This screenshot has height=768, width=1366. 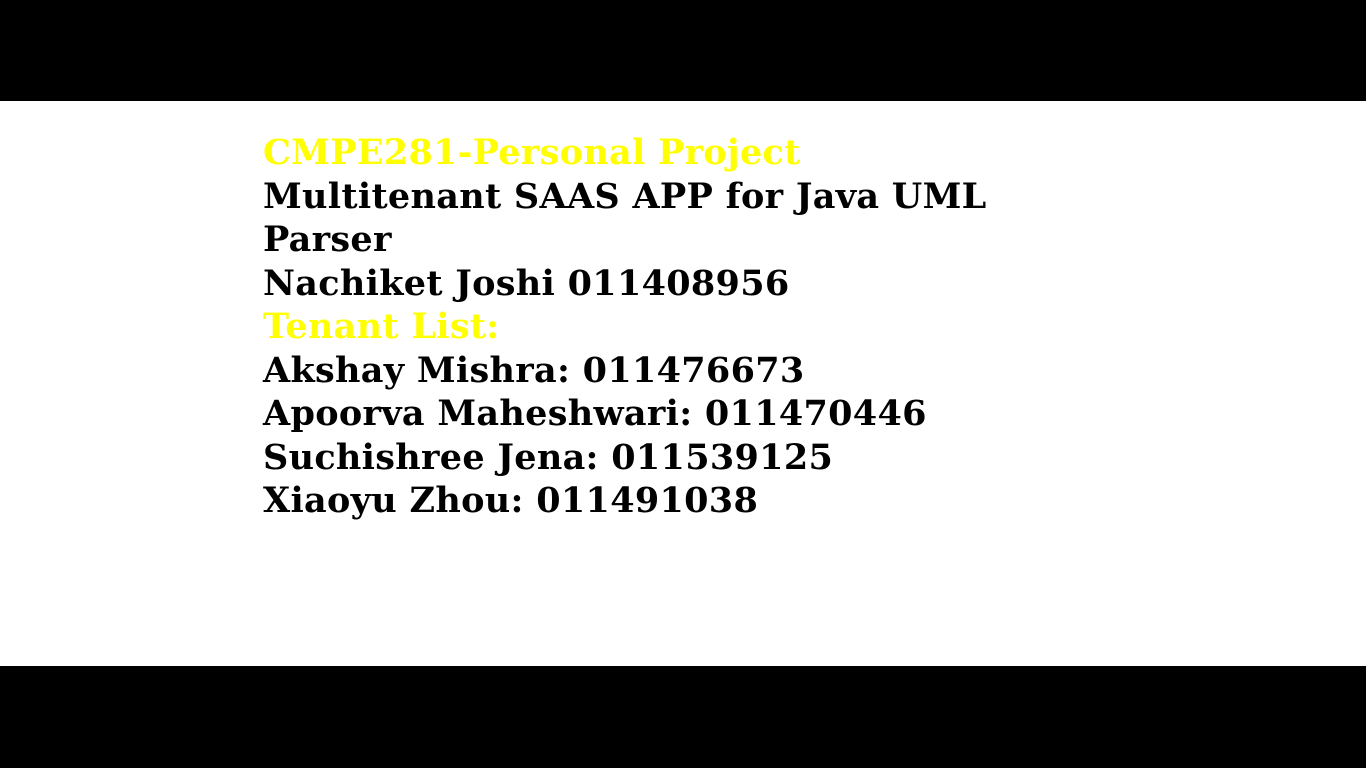 I want to click on tenant-list-heading: Tenant List:, so click(x=381, y=326).